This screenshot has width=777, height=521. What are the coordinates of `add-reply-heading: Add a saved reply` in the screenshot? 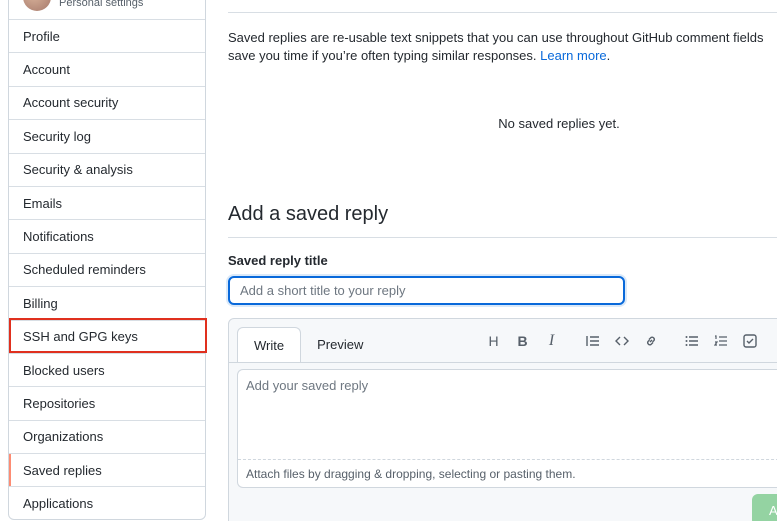 It's located at (308, 214).